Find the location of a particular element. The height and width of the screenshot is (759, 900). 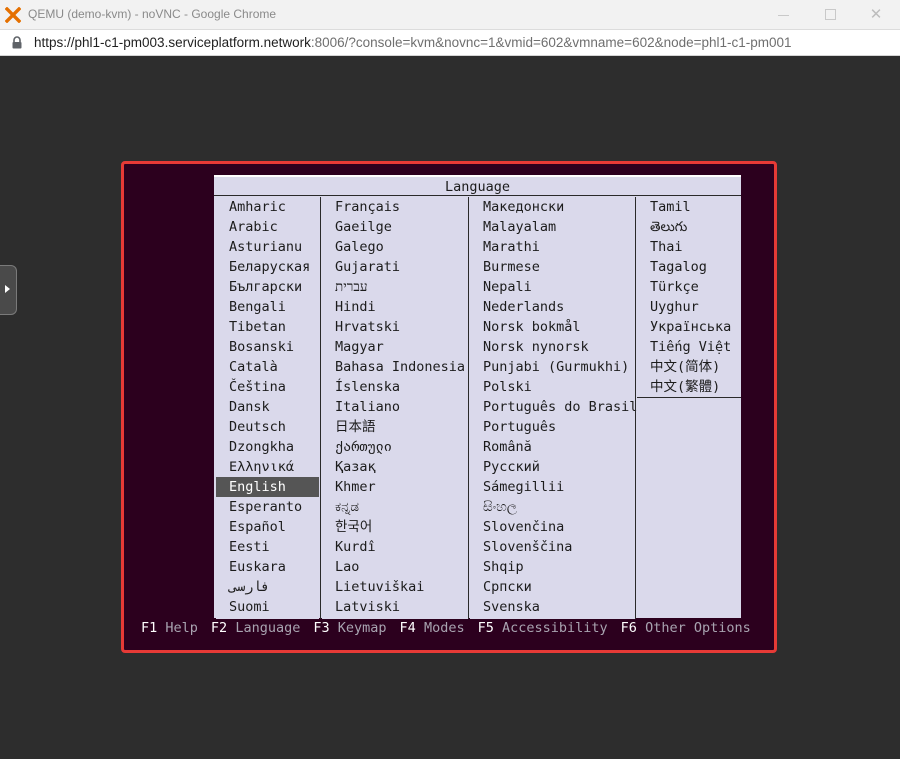

language-option: Uyghur is located at coordinates (688, 307).